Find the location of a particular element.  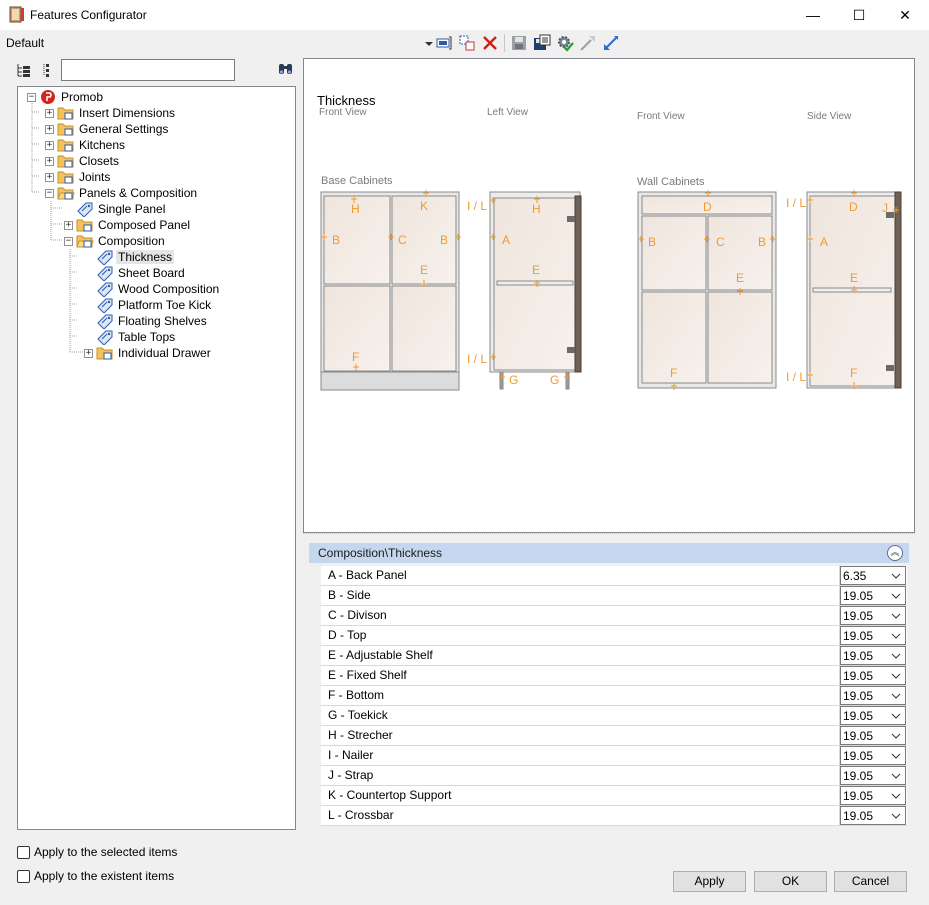

ok-button: OK is located at coordinates (790, 881).